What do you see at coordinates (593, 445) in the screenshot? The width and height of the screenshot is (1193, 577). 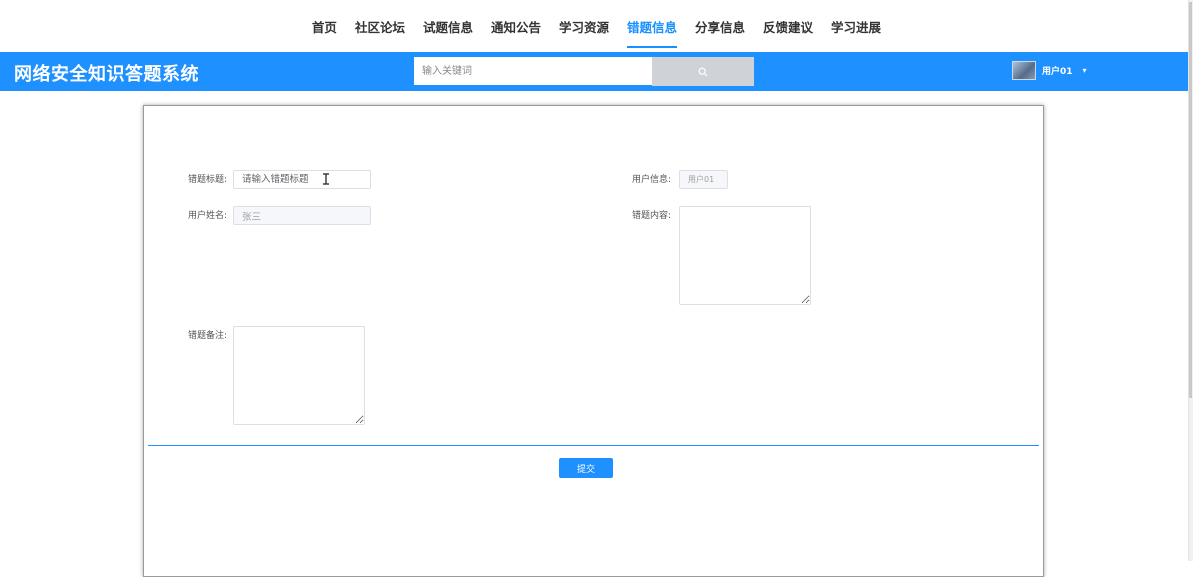 I see `form-divider` at bounding box center [593, 445].